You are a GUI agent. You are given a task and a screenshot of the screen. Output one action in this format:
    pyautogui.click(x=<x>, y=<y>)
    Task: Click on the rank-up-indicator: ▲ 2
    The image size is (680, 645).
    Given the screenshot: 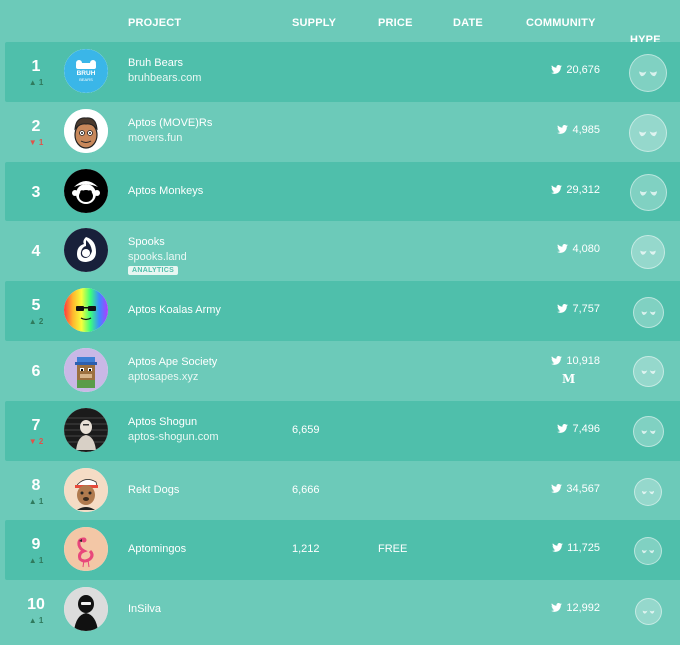 What is the action you would take?
    pyautogui.click(x=36, y=322)
    